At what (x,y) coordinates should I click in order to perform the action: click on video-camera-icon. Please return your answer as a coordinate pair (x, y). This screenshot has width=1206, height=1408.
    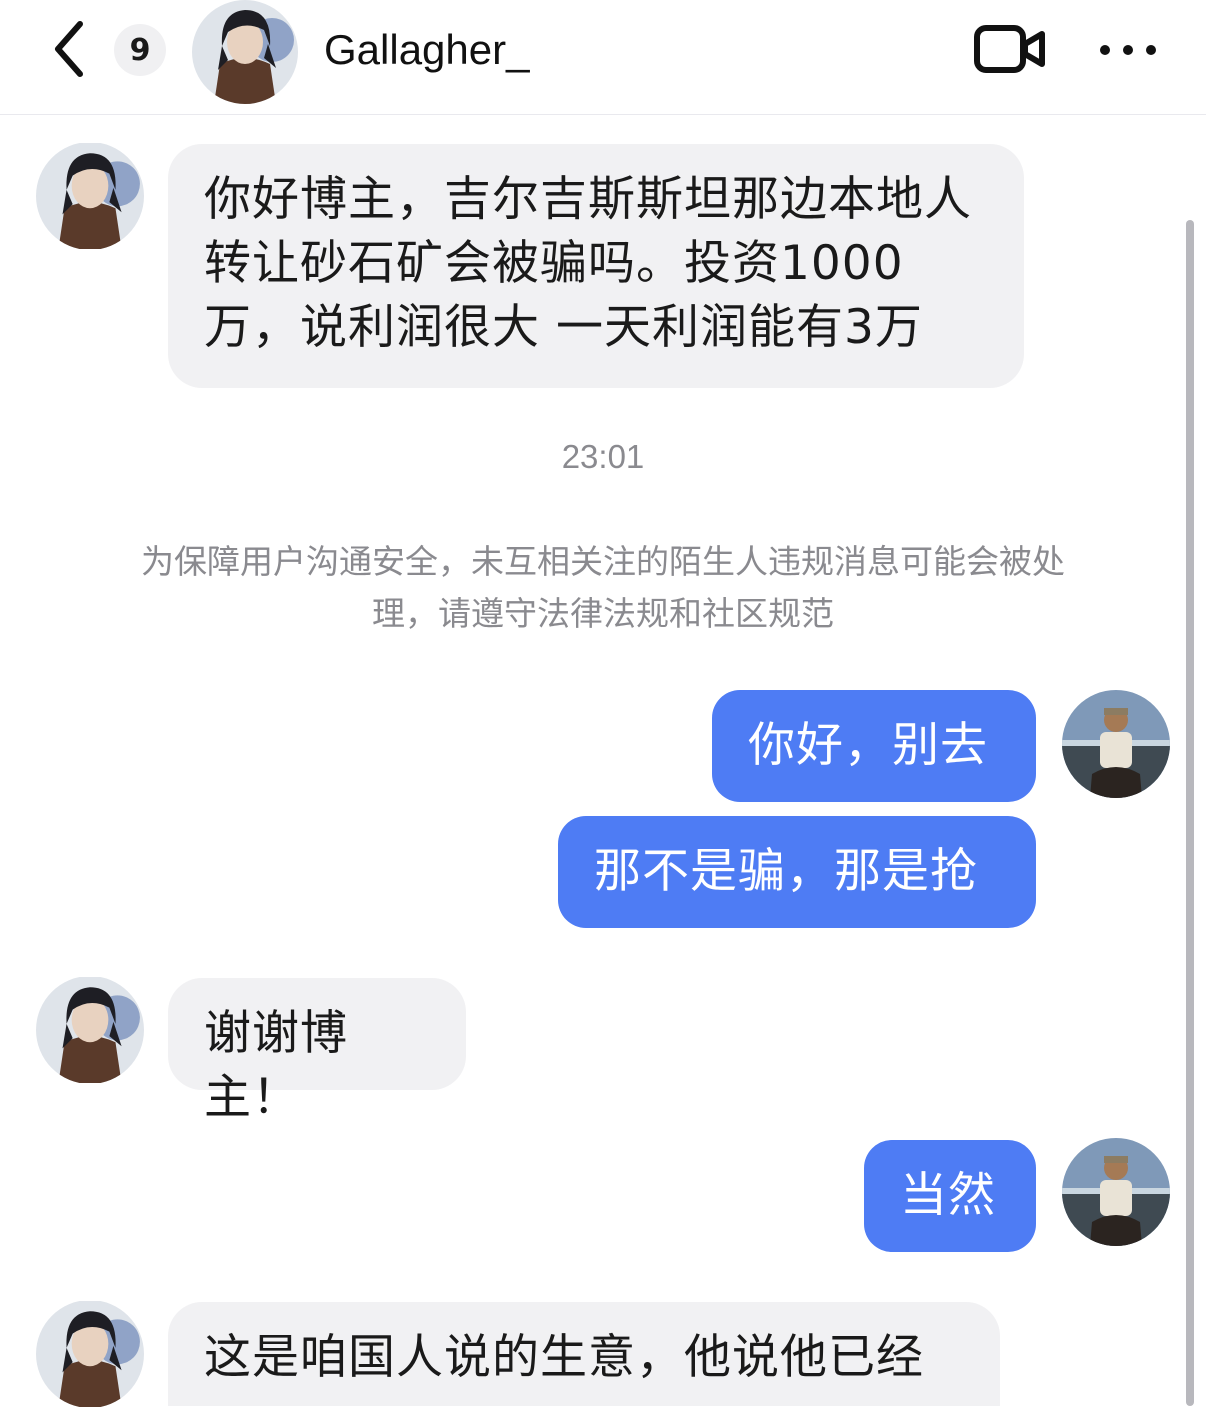
    Looking at the image, I should click on (1009, 49).